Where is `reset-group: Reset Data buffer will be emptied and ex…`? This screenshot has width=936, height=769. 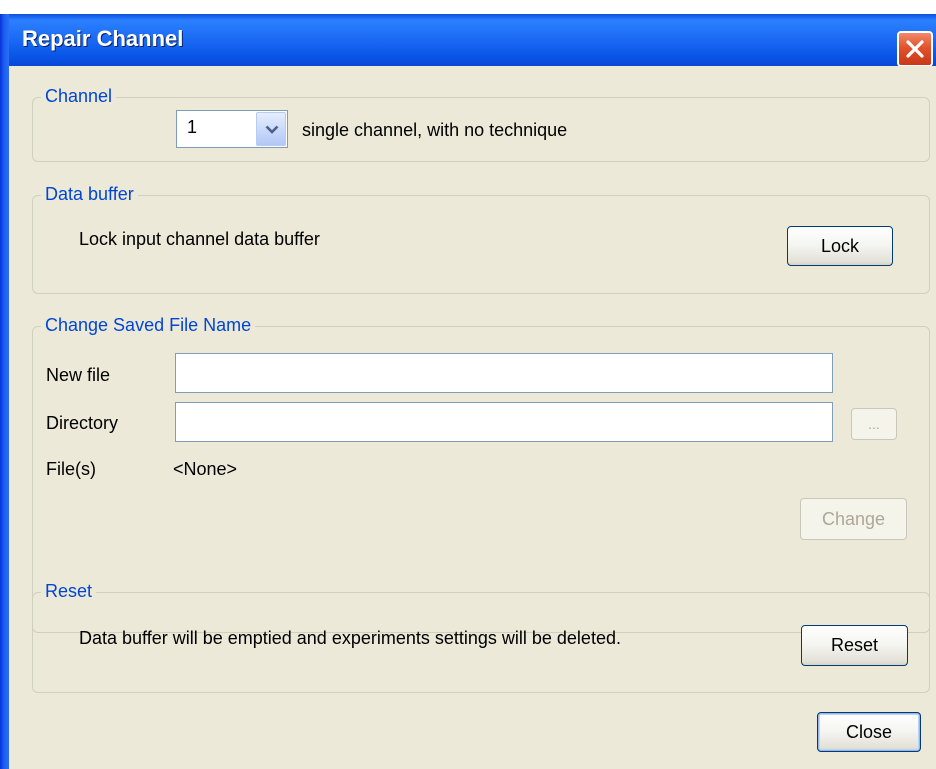
reset-group: Reset Data buffer will be emptied and ex… is located at coordinates (481, 637).